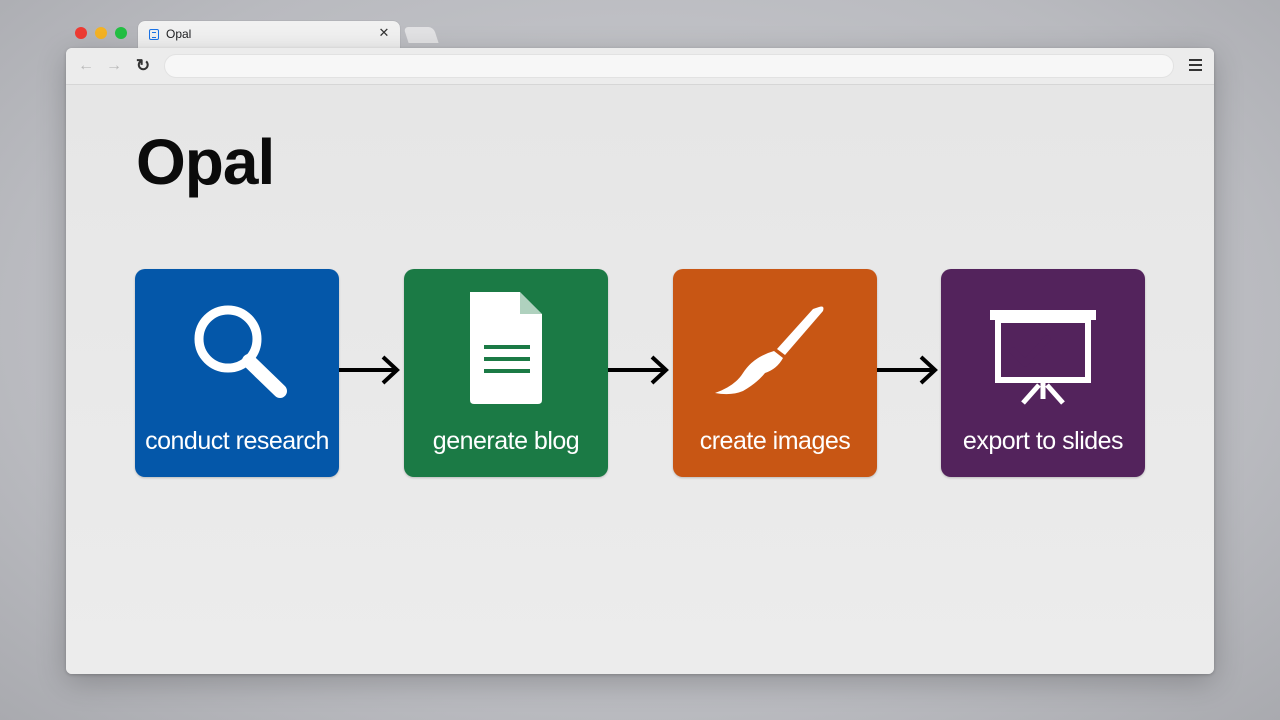 Image resolution: width=1280 pixels, height=720 pixels. What do you see at coordinates (101, 33) in the screenshot?
I see `minimize-window-button` at bounding box center [101, 33].